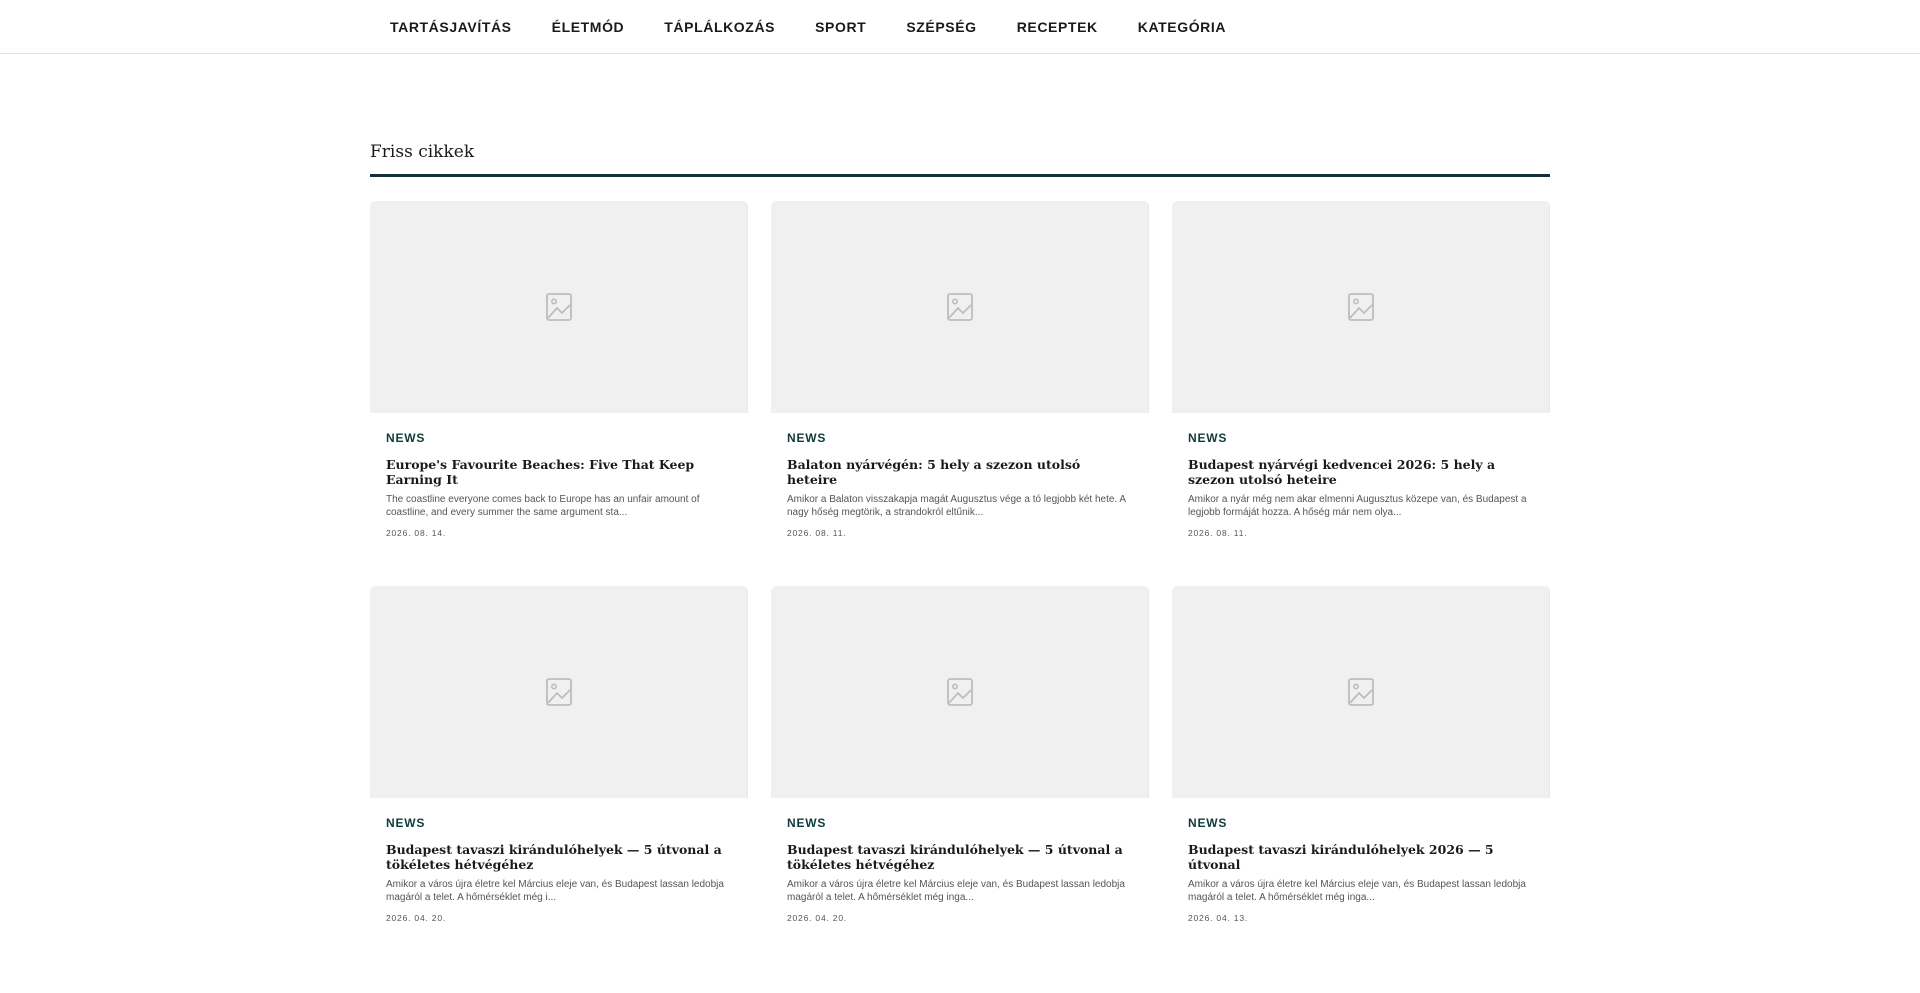 This screenshot has height=993, width=1920. Describe the element at coordinates (960, 153) in the screenshot. I see `recent-articles-section: Friss cikkek` at that location.